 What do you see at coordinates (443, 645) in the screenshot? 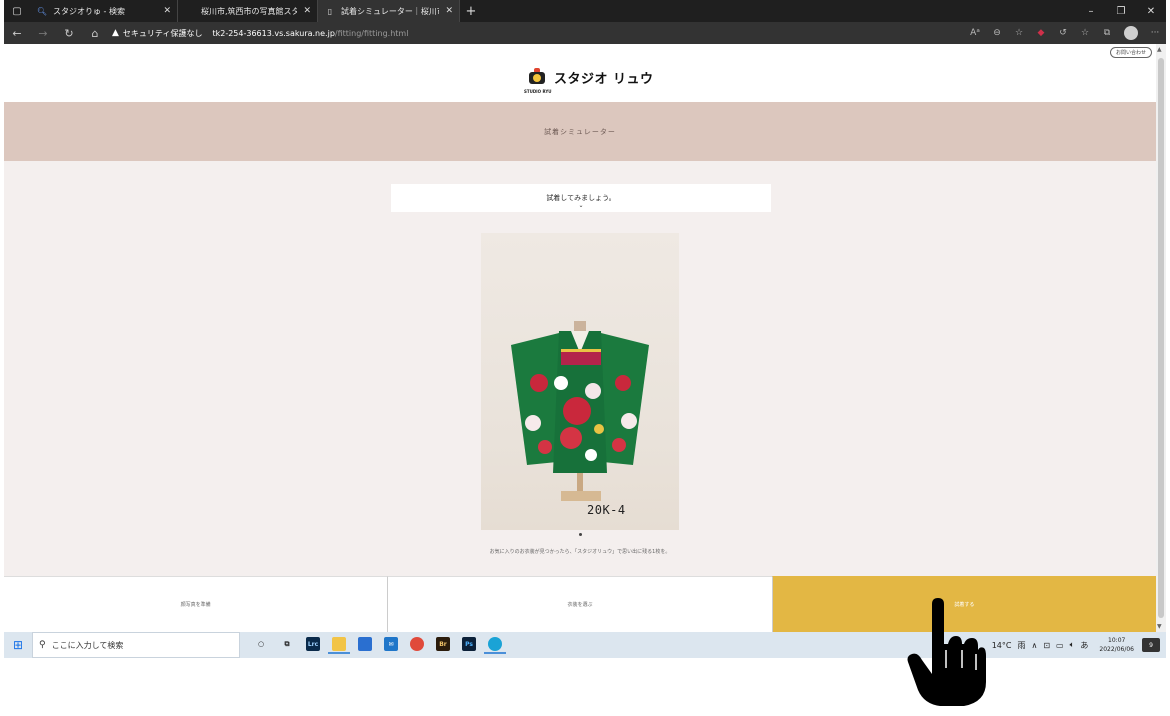
I see `bridge-icon: Br` at bounding box center [443, 645].